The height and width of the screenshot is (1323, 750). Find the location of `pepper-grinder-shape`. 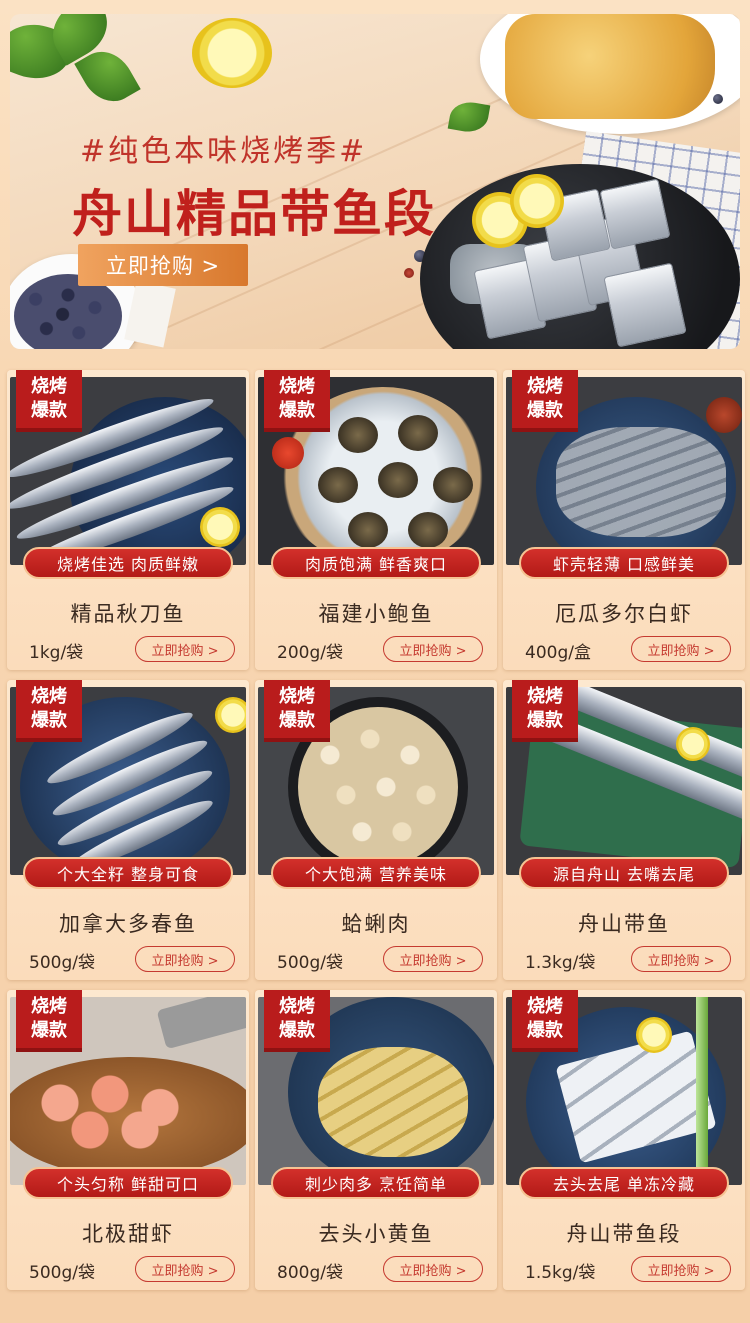

pepper-grinder-shape is located at coordinates (201, 1023).